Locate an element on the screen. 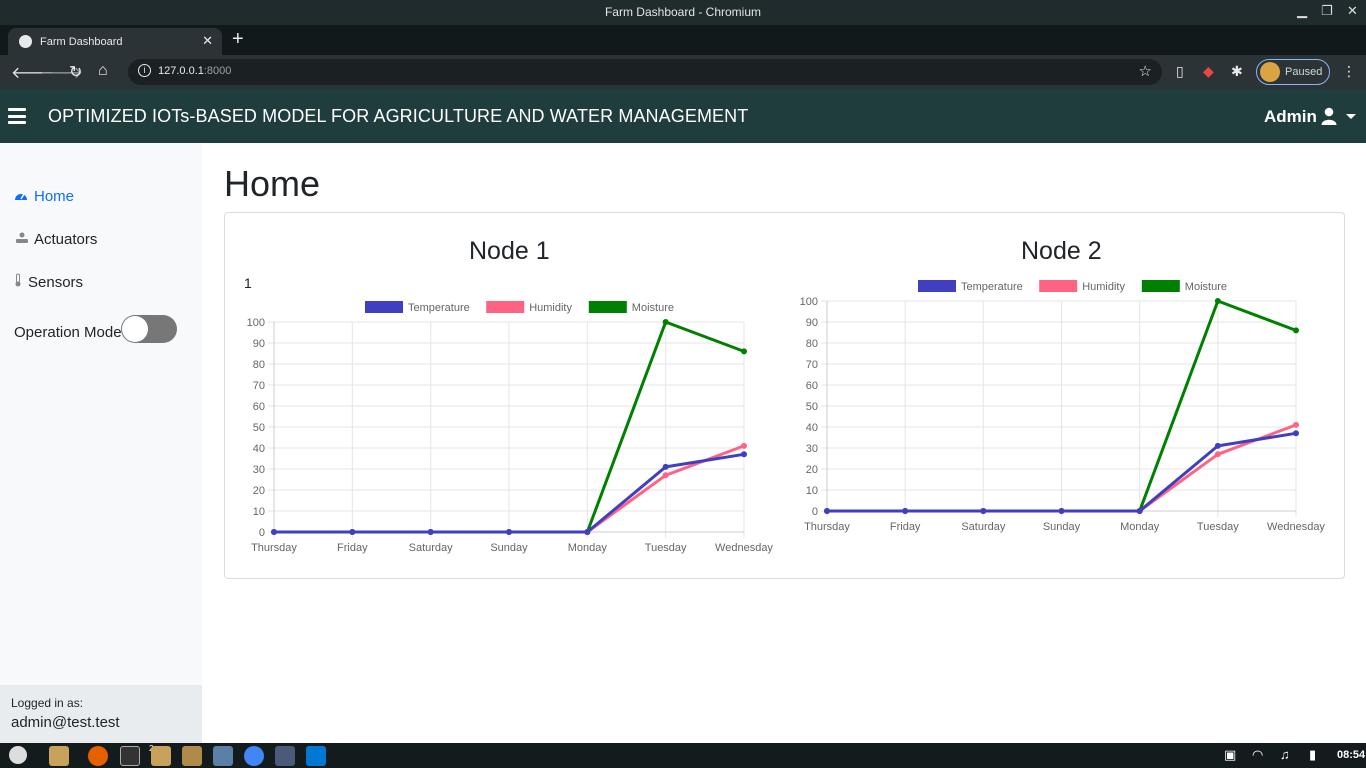 The width and height of the screenshot is (1366, 768). user-icon is located at coordinates (1329, 116).